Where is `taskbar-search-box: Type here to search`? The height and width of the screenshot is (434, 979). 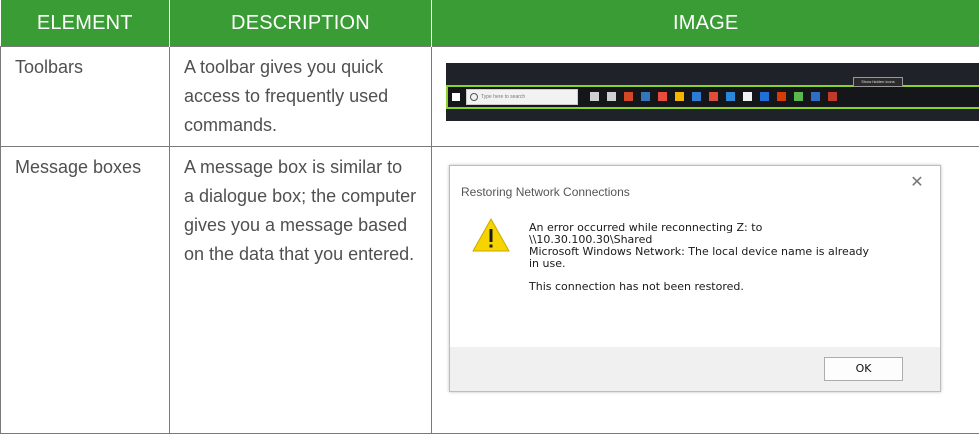 taskbar-search-box: Type here to search is located at coordinates (522, 97).